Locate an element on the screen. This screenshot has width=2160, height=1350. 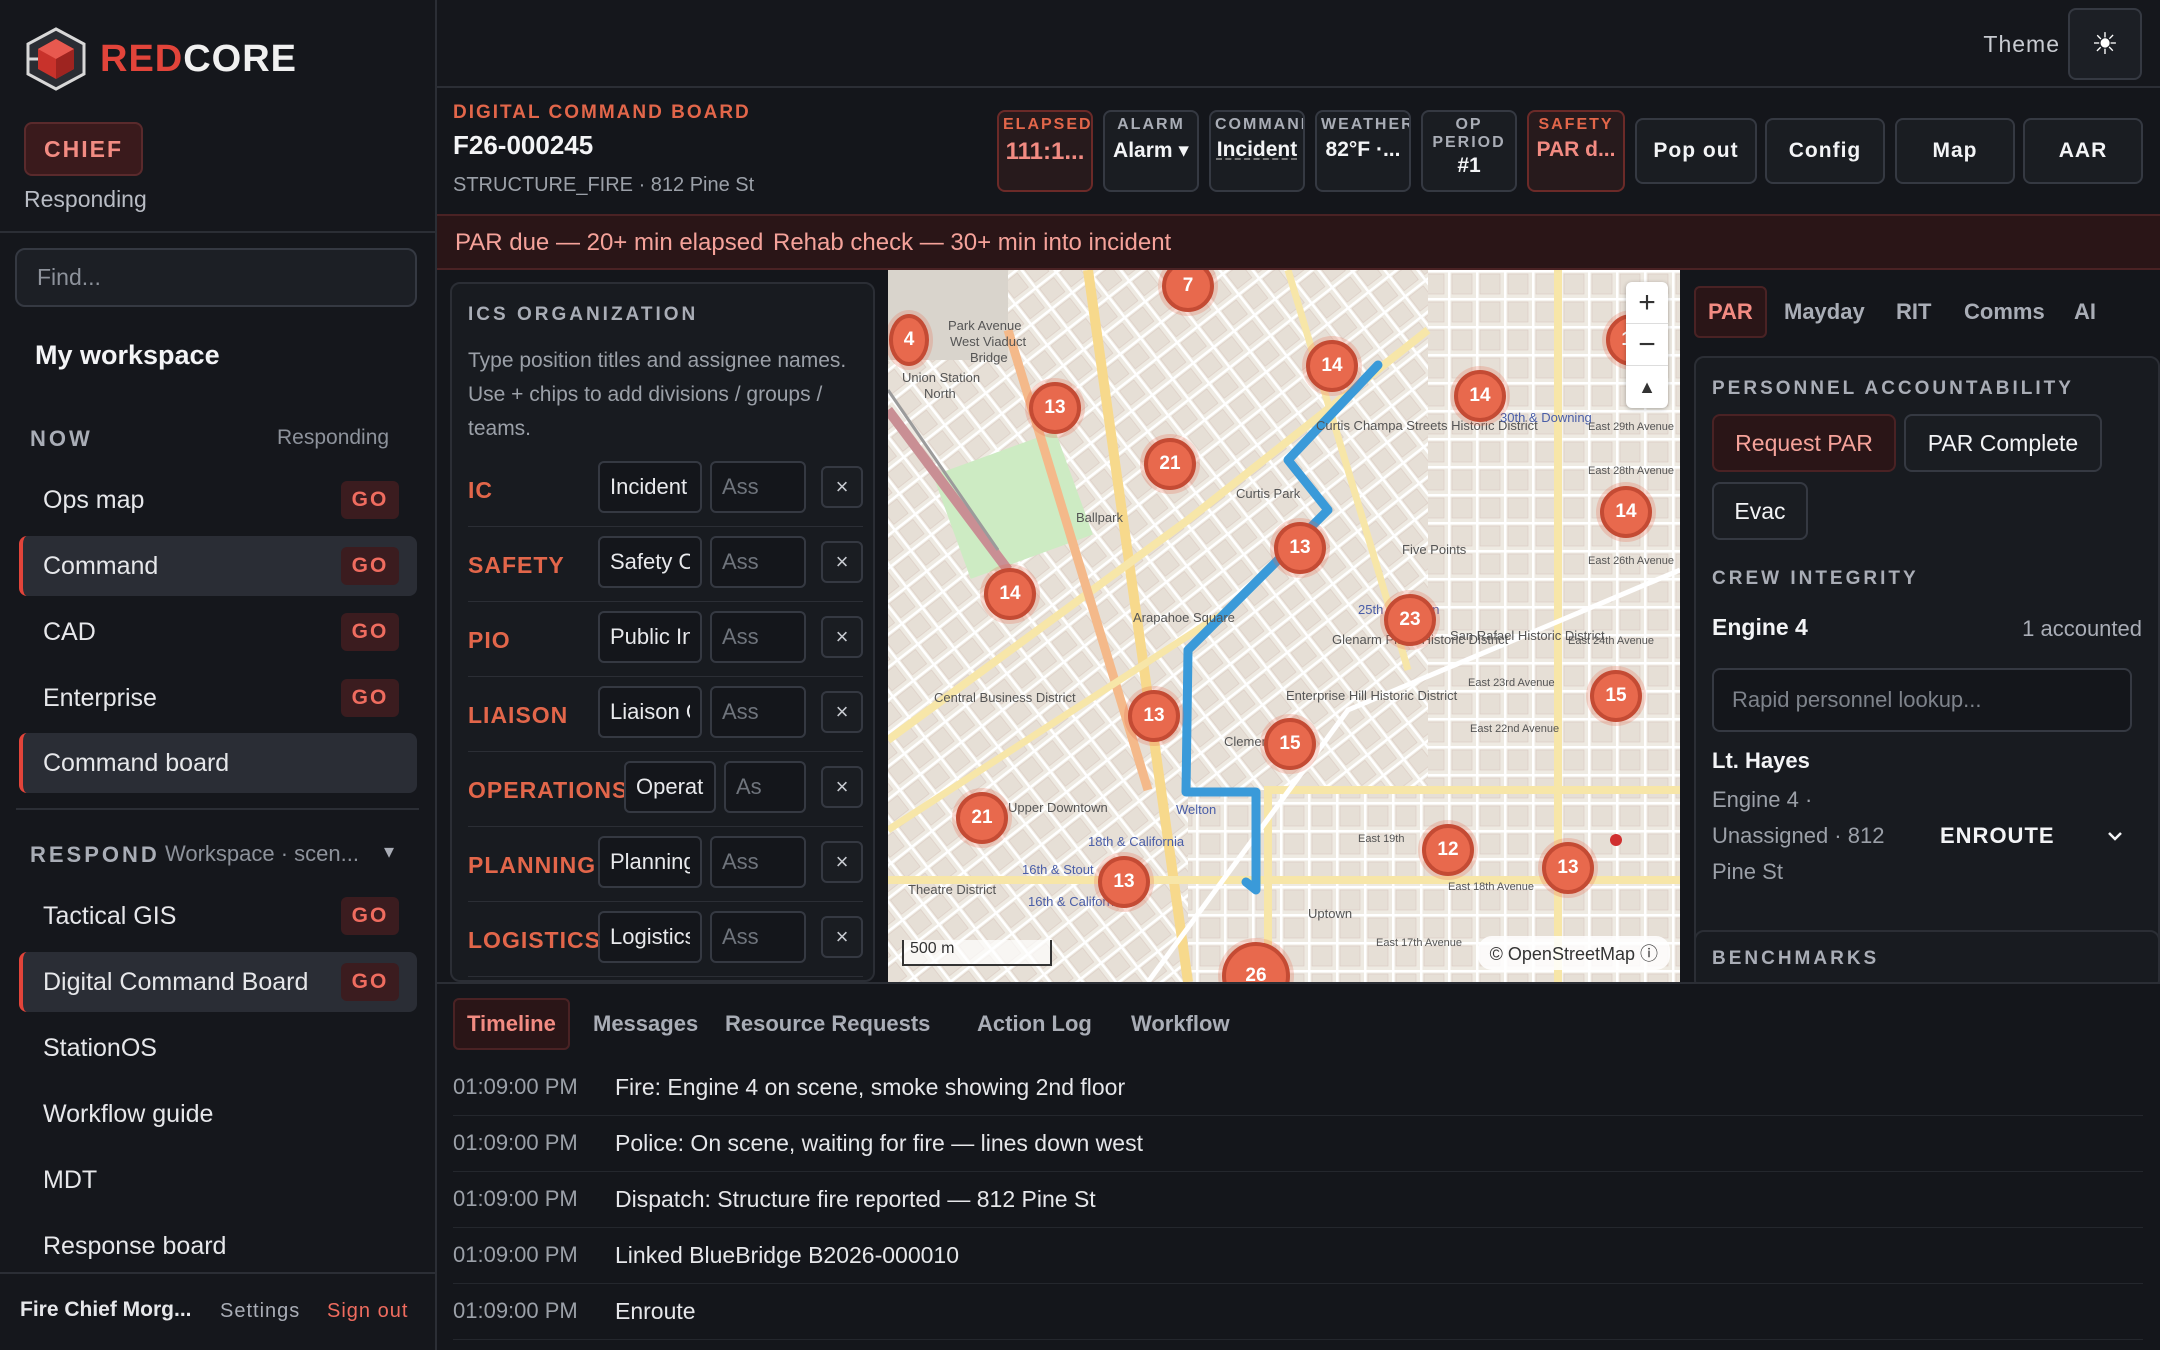
settings-link: Settings is located at coordinates (260, 1311).